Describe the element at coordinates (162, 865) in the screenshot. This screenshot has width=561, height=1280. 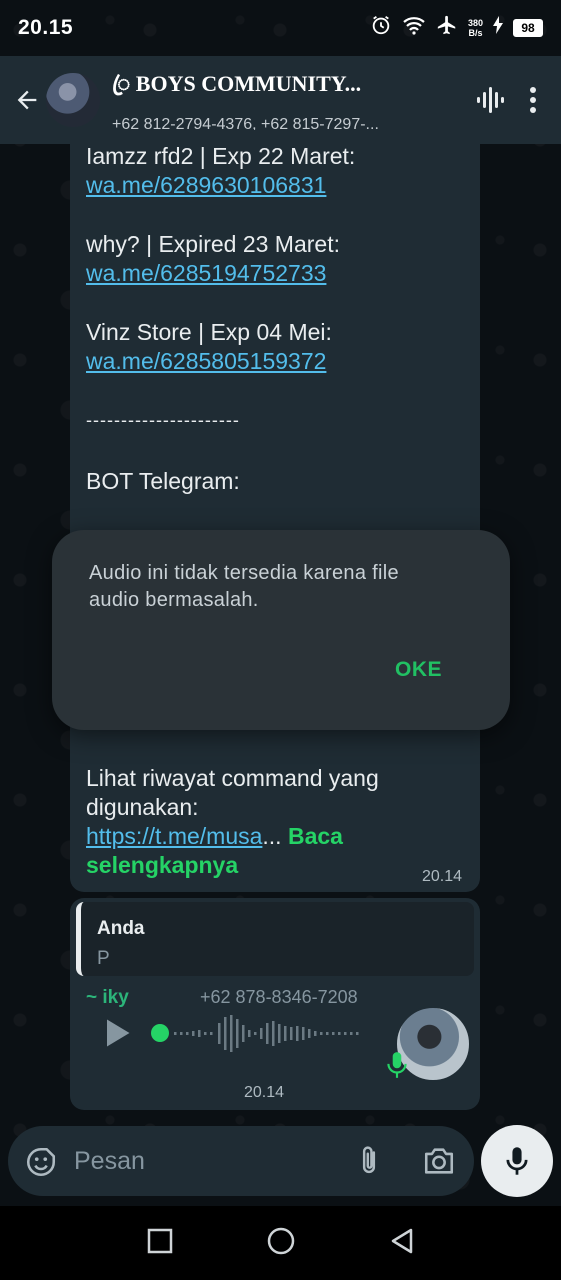
I see `read-more-link: selengkapnya` at that location.